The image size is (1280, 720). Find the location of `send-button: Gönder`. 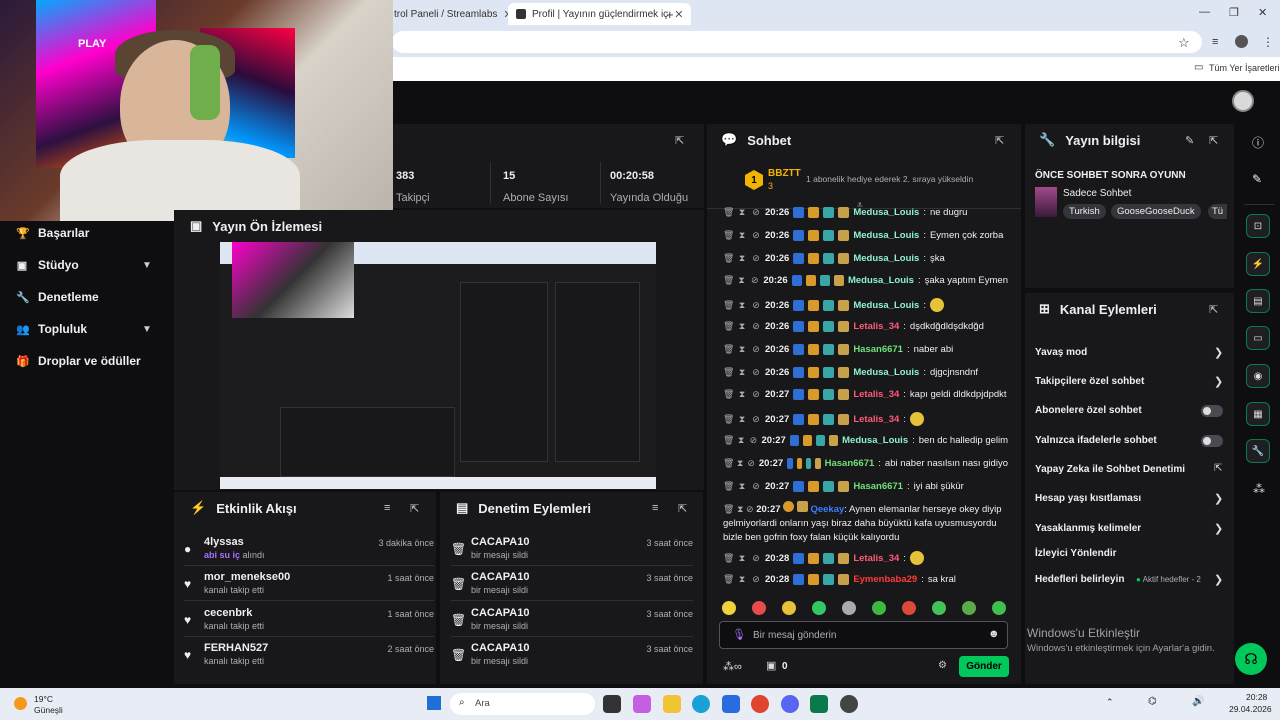

send-button: Gönder is located at coordinates (984, 666).